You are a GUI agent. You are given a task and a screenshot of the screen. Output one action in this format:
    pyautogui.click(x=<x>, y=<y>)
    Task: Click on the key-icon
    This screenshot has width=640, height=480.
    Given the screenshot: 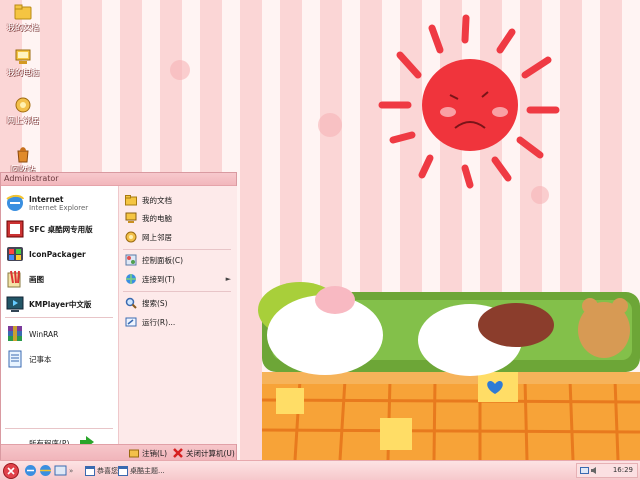 What is the action you would take?
    pyautogui.click(x=134, y=453)
    